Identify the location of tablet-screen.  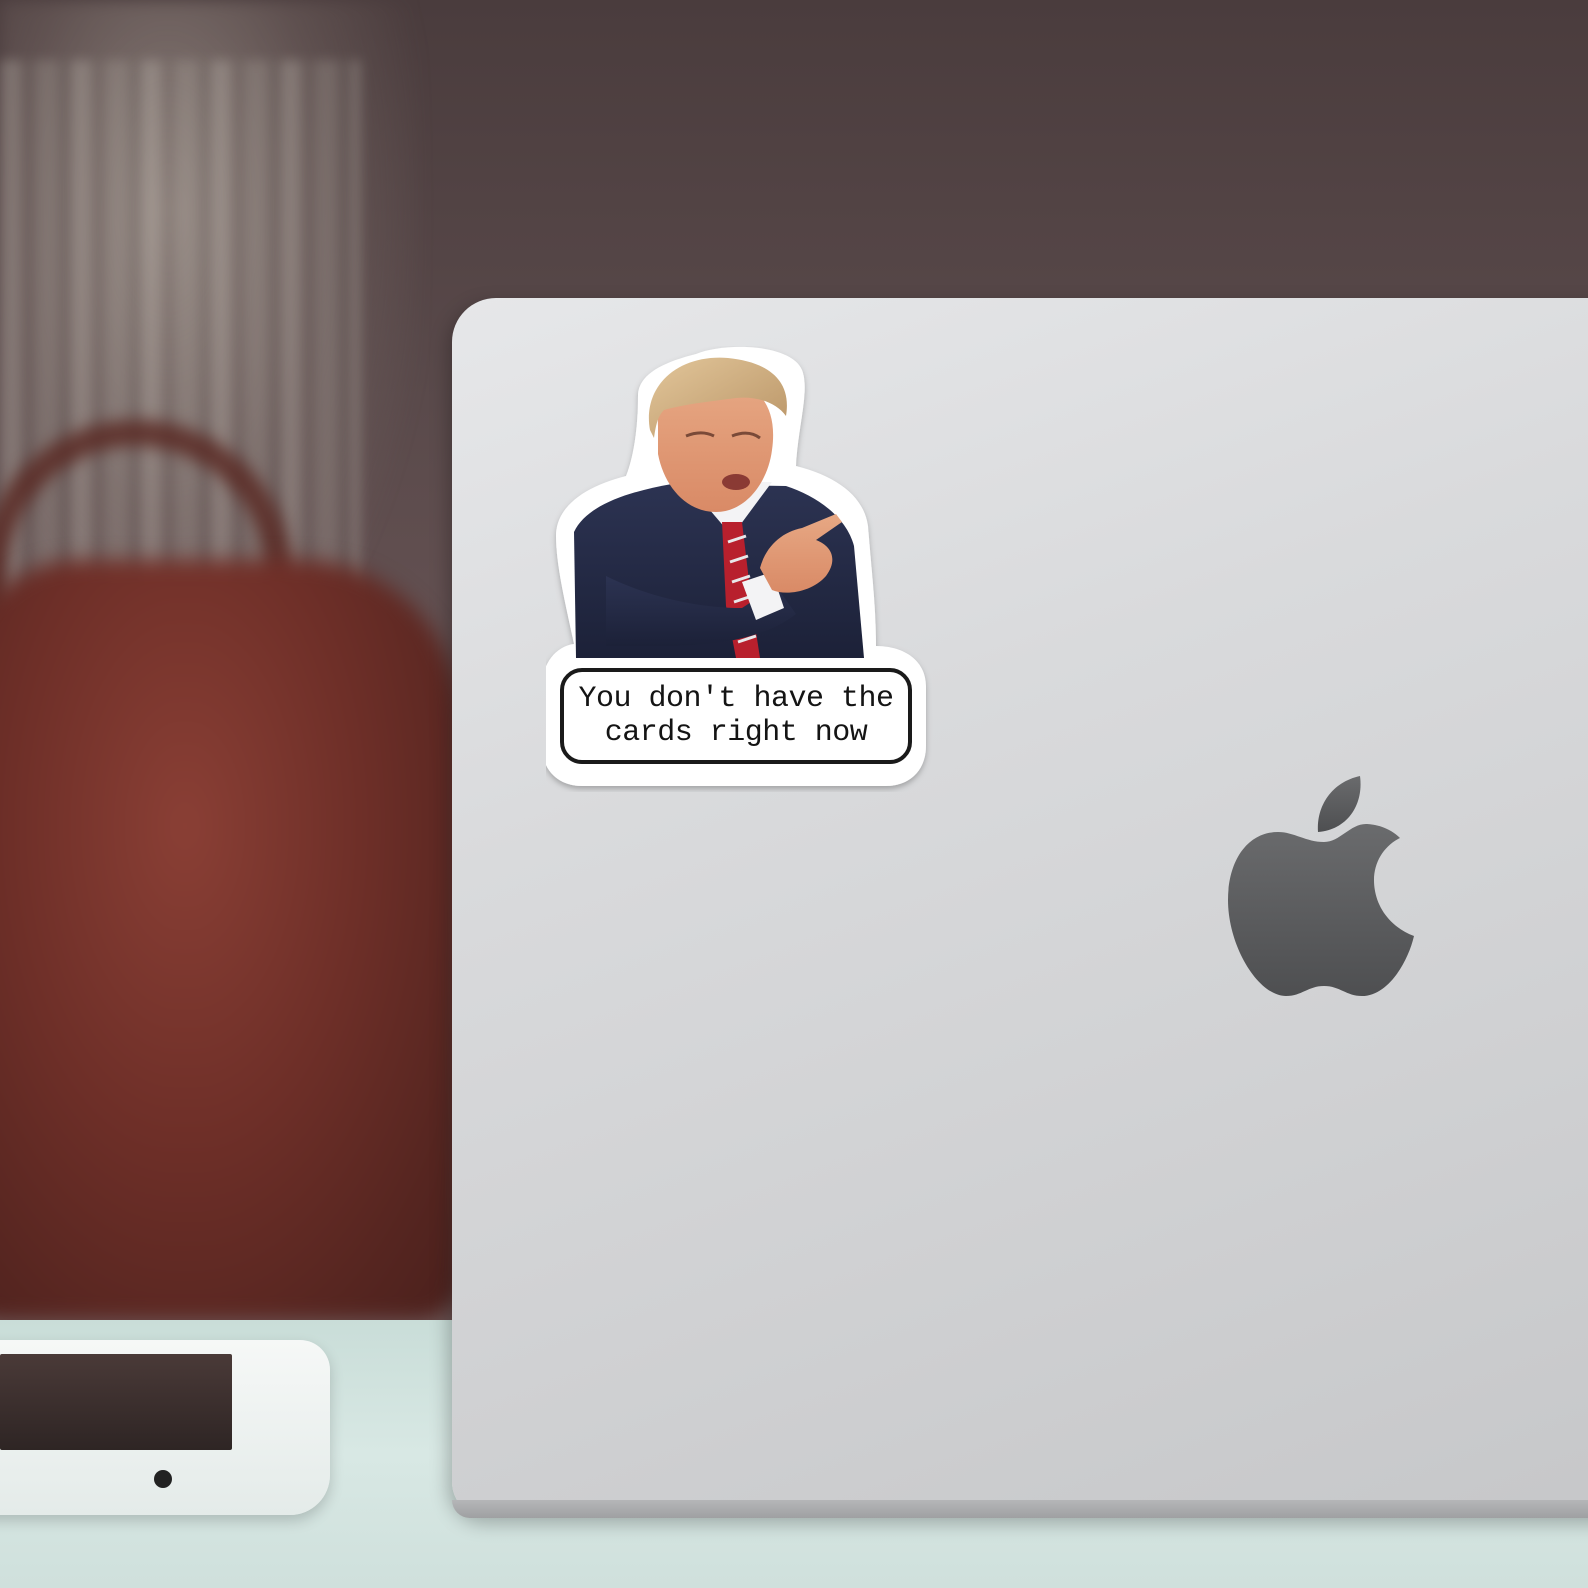
(116, 1402).